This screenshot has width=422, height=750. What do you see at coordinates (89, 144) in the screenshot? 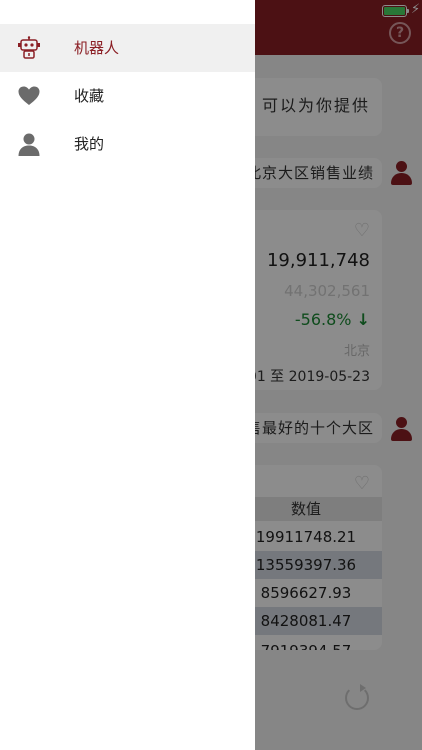
I see `drawer-item-label: 我的` at bounding box center [89, 144].